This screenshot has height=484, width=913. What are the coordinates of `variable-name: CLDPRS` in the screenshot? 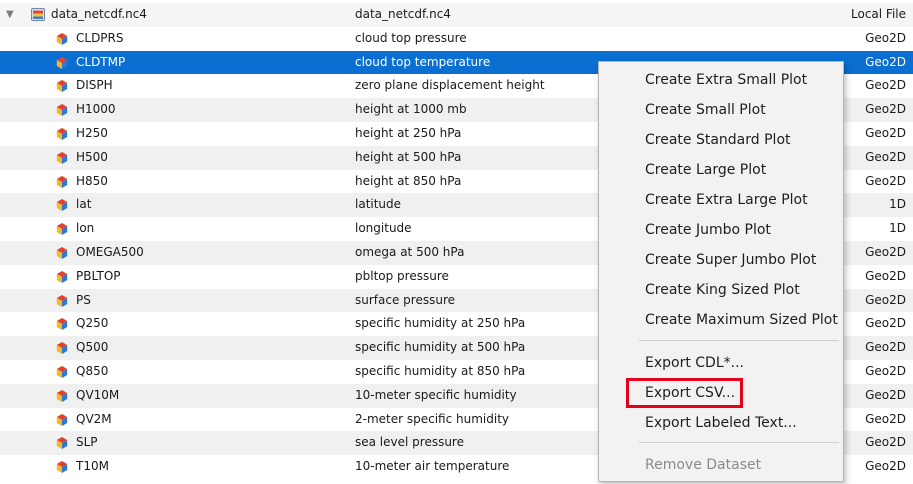 It's located at (100, 37).